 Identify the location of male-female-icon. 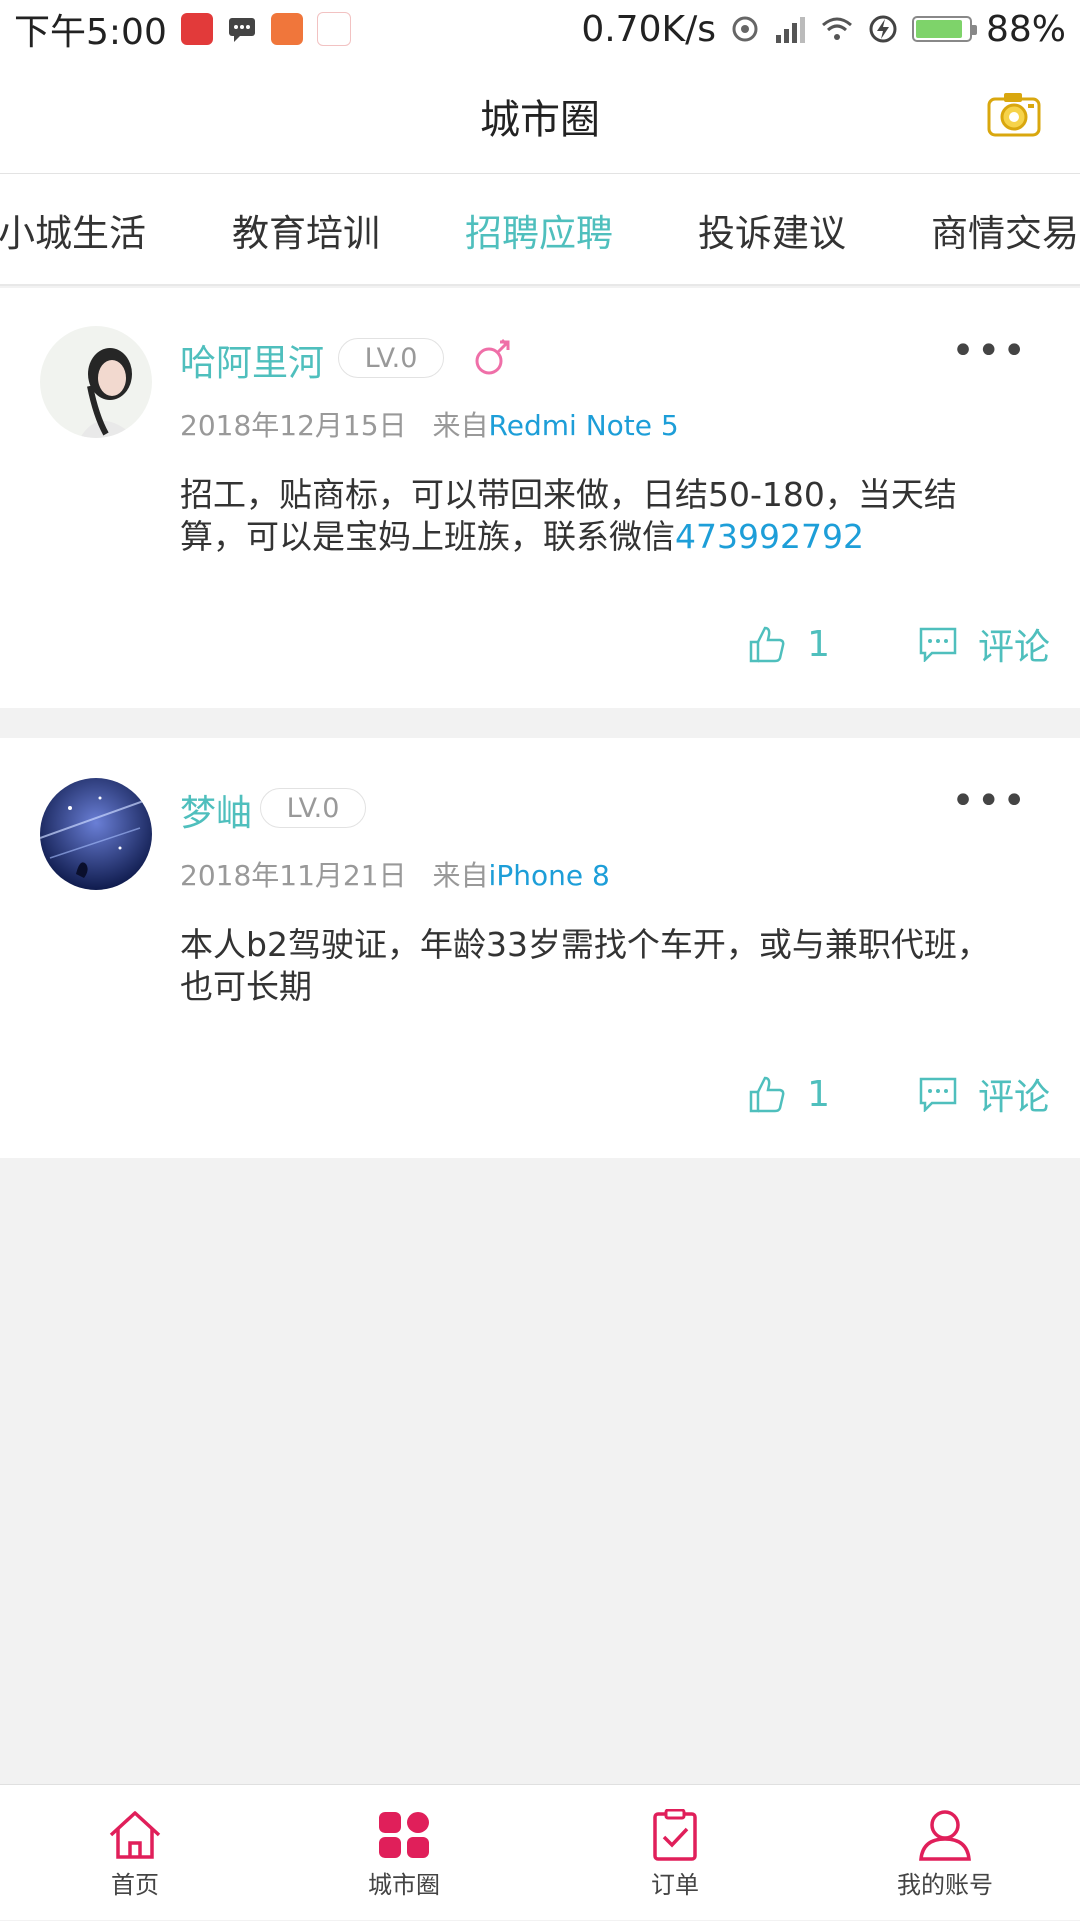
(492, 358).